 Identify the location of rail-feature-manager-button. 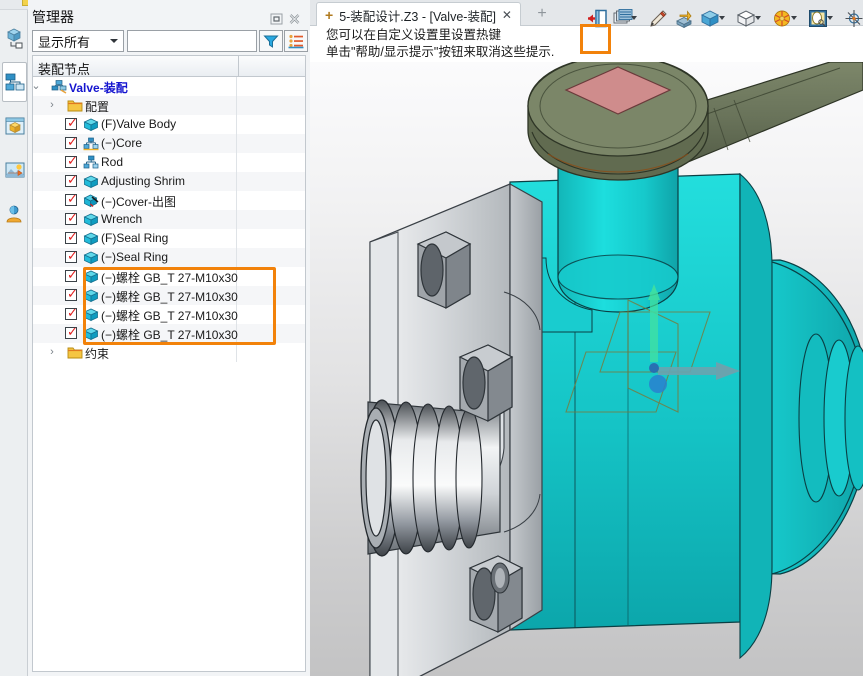
(14, 38).